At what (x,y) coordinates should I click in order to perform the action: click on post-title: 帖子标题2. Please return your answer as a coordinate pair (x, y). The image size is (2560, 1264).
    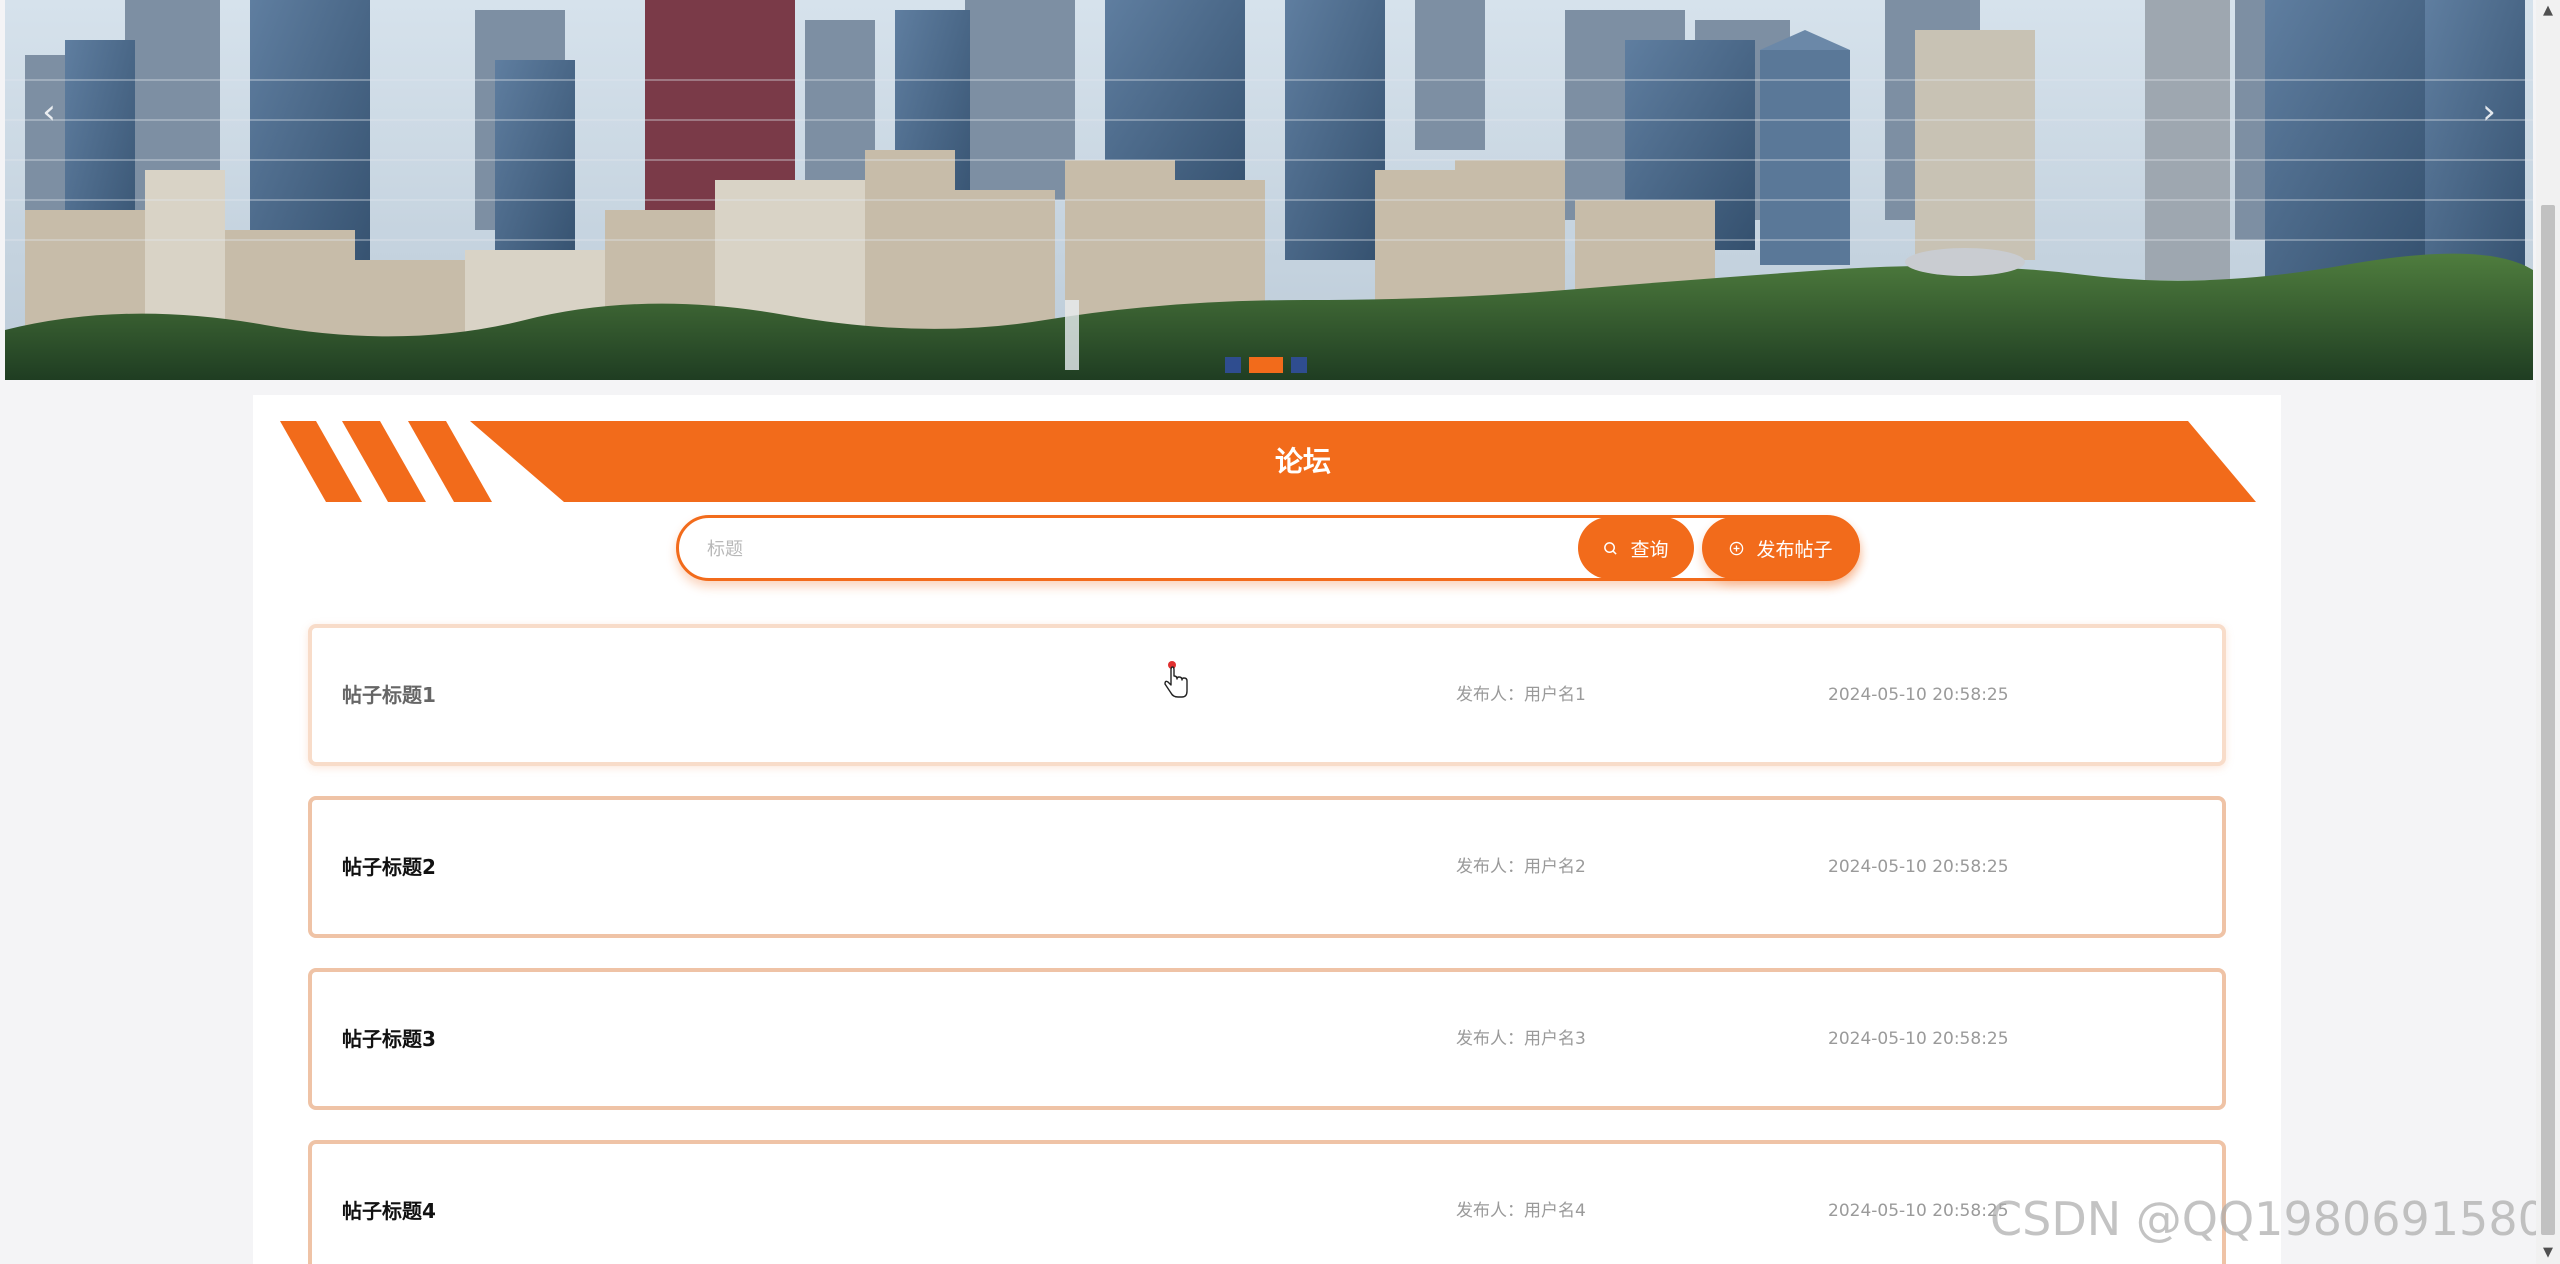
    Looking at the image, I should click on (389, 867).